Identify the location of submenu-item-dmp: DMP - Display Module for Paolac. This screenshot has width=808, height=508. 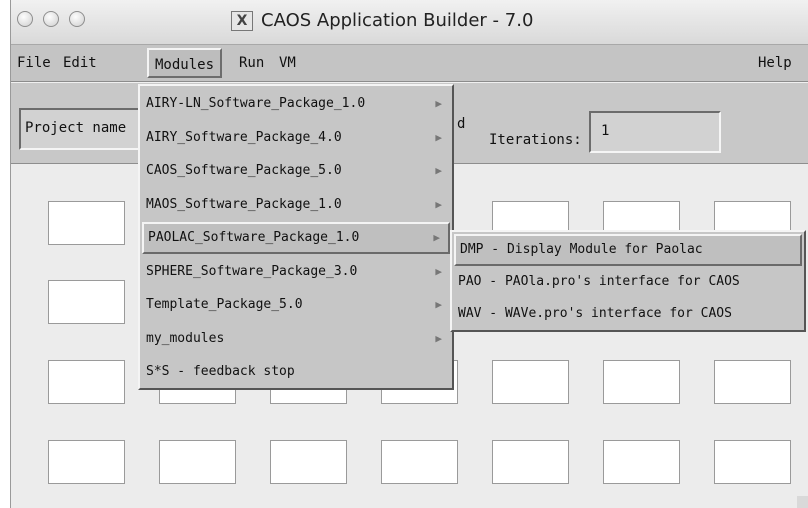
(628, 250).